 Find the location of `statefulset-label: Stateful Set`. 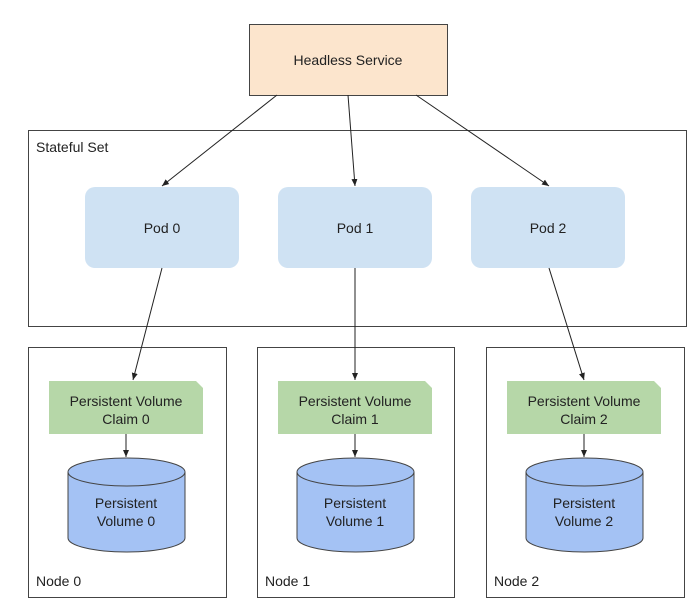

statefulset-label: Stateful Set is located at coordinates (72, 147).